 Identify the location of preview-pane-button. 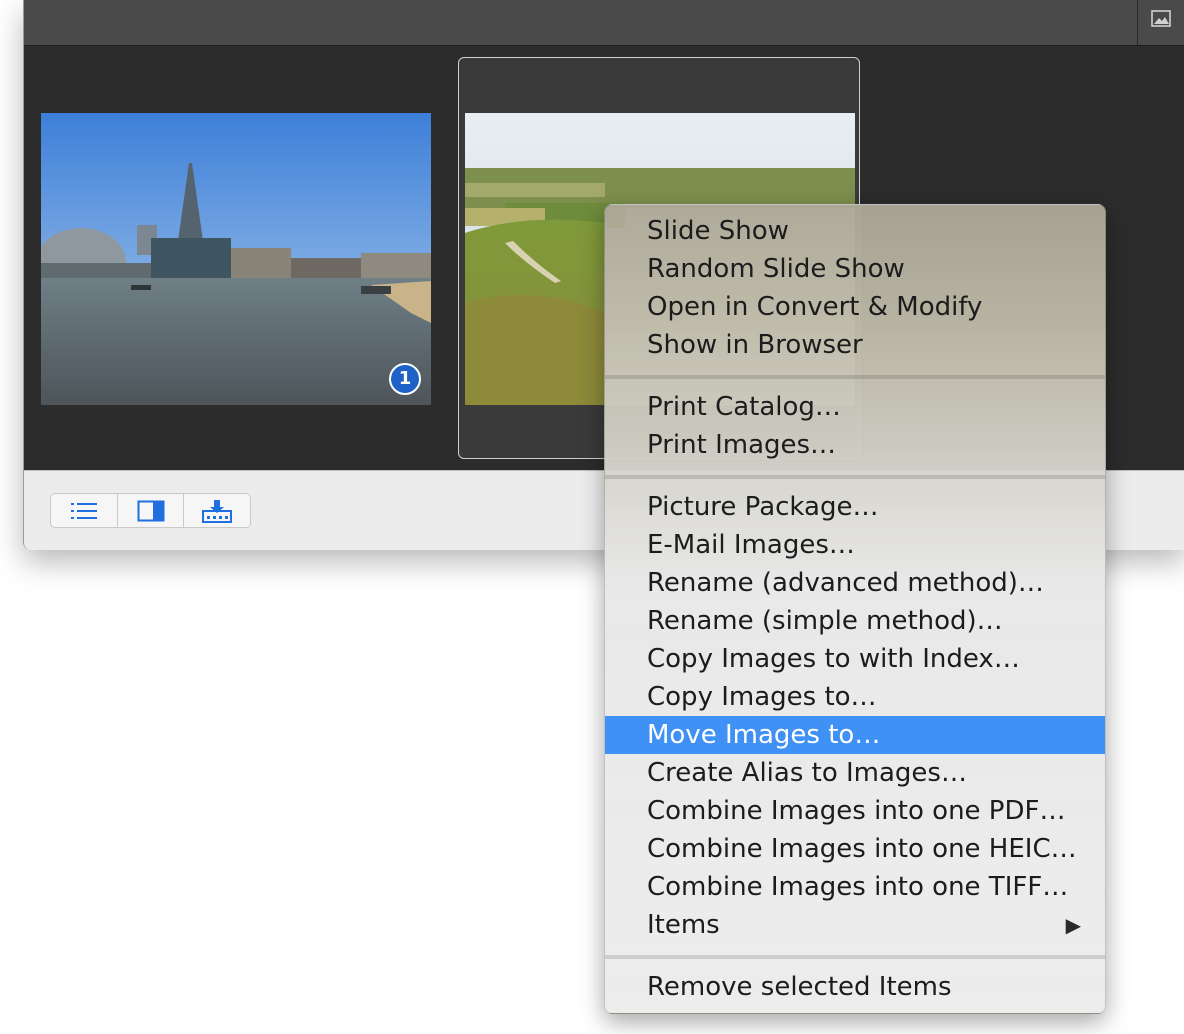
(151, 510).